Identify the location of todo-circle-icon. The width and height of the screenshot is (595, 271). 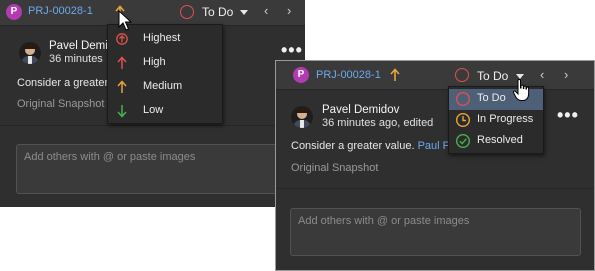
(463, 99).